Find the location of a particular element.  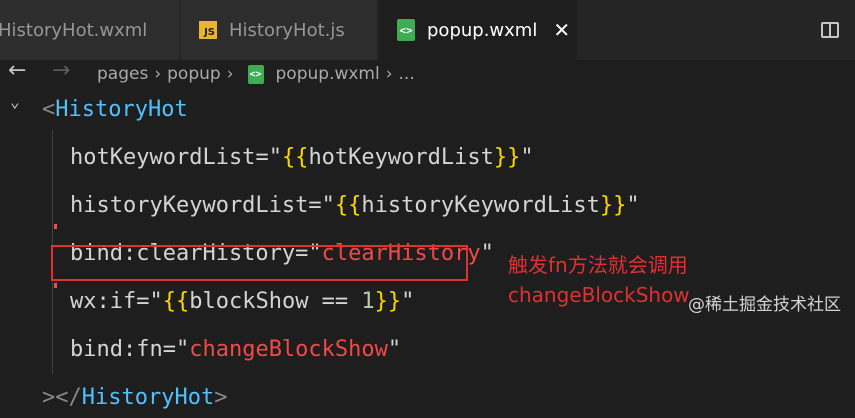

annotation-line-1: 触发fn方法就会调用 is located at coordinates (598, 265).